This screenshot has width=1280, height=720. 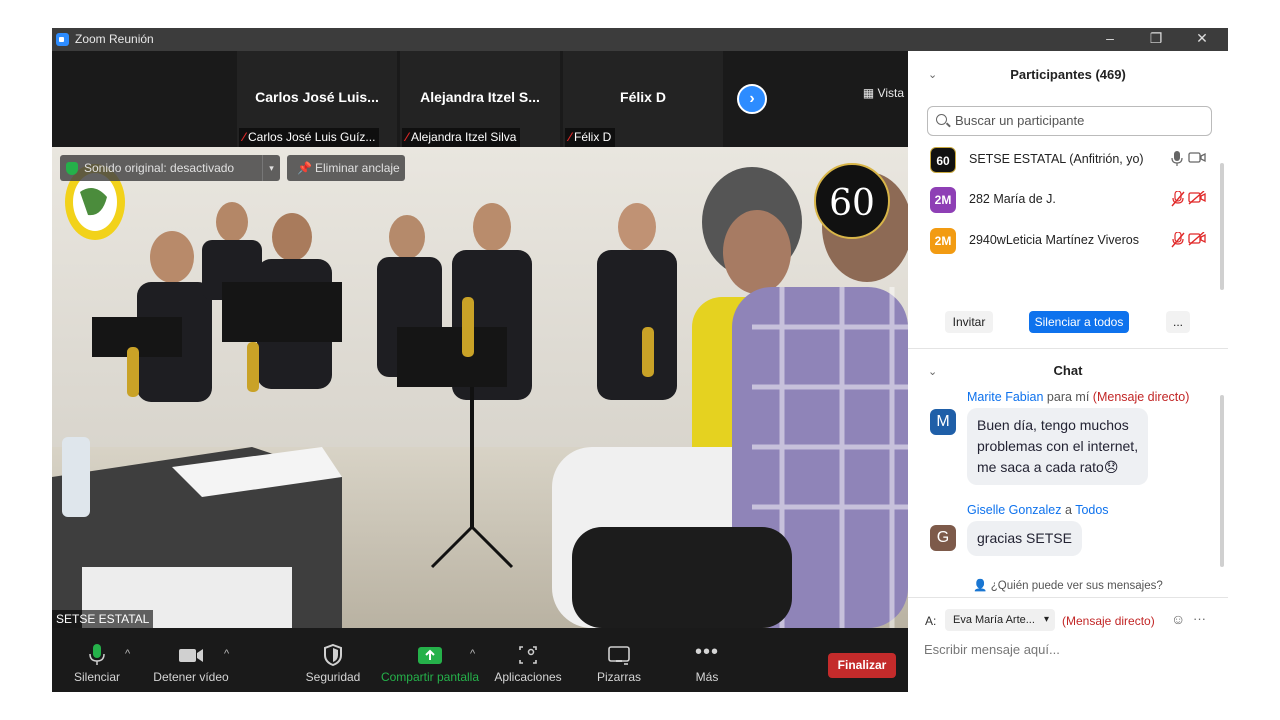 I want to click on participant-avatar: 60, so click(x=943, y=160).